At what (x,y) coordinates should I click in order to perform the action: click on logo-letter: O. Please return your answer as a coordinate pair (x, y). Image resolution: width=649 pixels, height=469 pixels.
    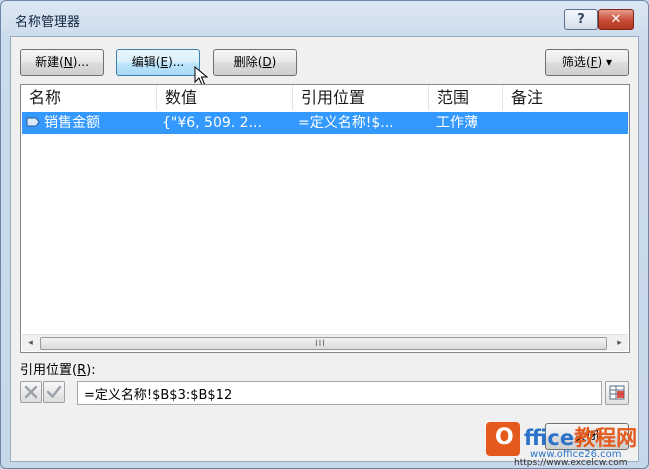
    Looking at the image, I should click on (504, 437).